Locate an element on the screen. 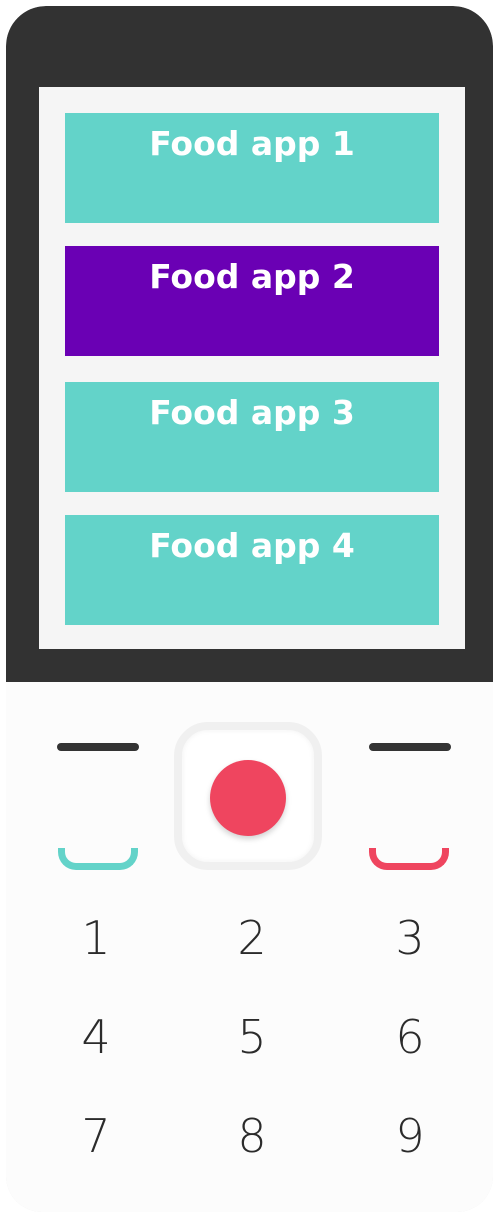 The image size is (499, 1217). key-8: 8 is located at coordinates (252, 1136).